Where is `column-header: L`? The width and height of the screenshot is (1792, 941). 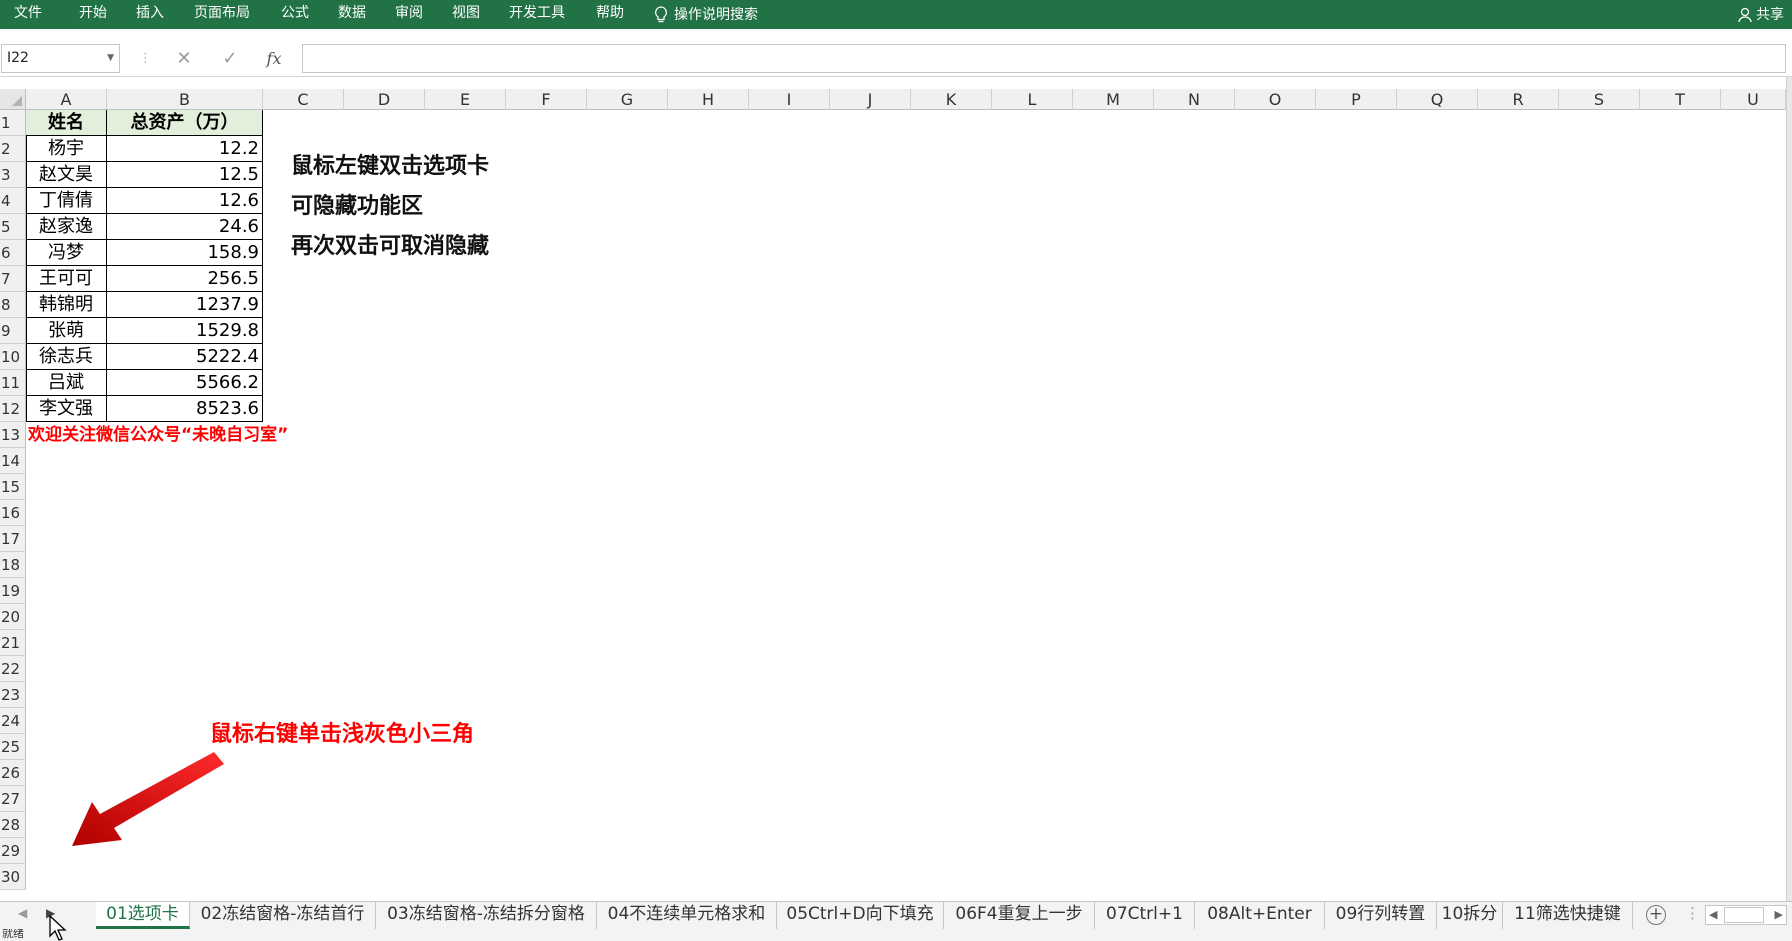
column-header: L is located at coordinates (1032, 99).